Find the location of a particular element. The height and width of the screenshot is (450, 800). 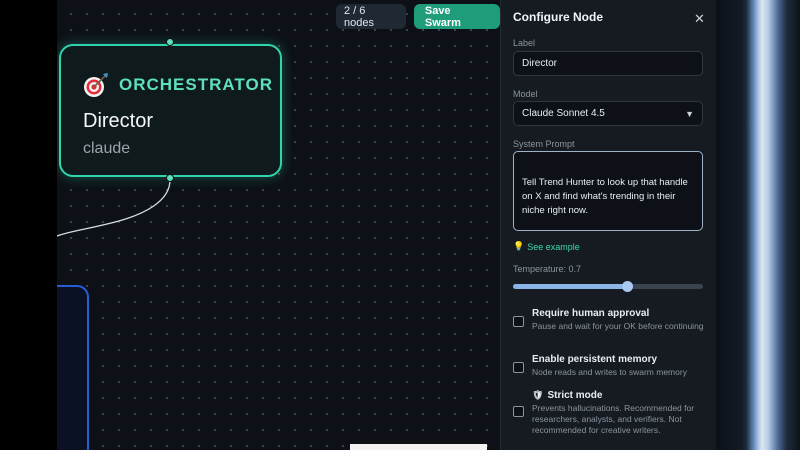

see-example-link: 💡 See example is located at coordinates (546, 246).